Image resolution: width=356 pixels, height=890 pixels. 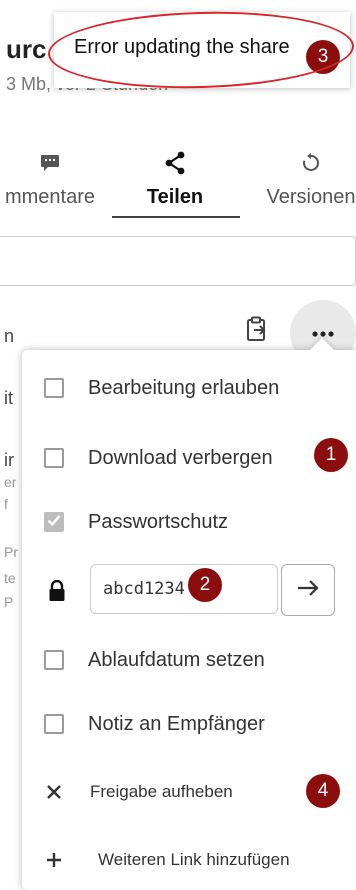 What do you see at coordinates (54, 388) in the screenshot?
I see `allow-editing-checkbox` at bounding box center [54, 388].